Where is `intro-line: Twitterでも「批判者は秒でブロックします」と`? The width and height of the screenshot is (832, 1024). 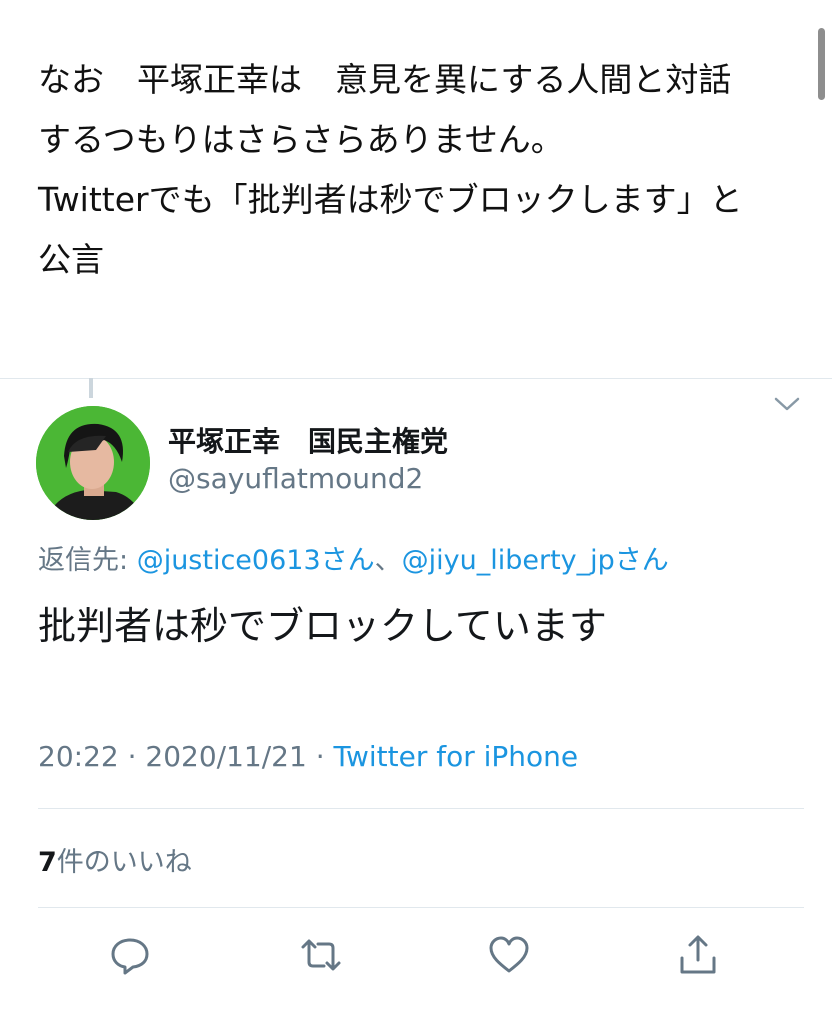 intro-line: Twitterでも「批判者は秒でブロックします」と is located at coordinates (390, 199).